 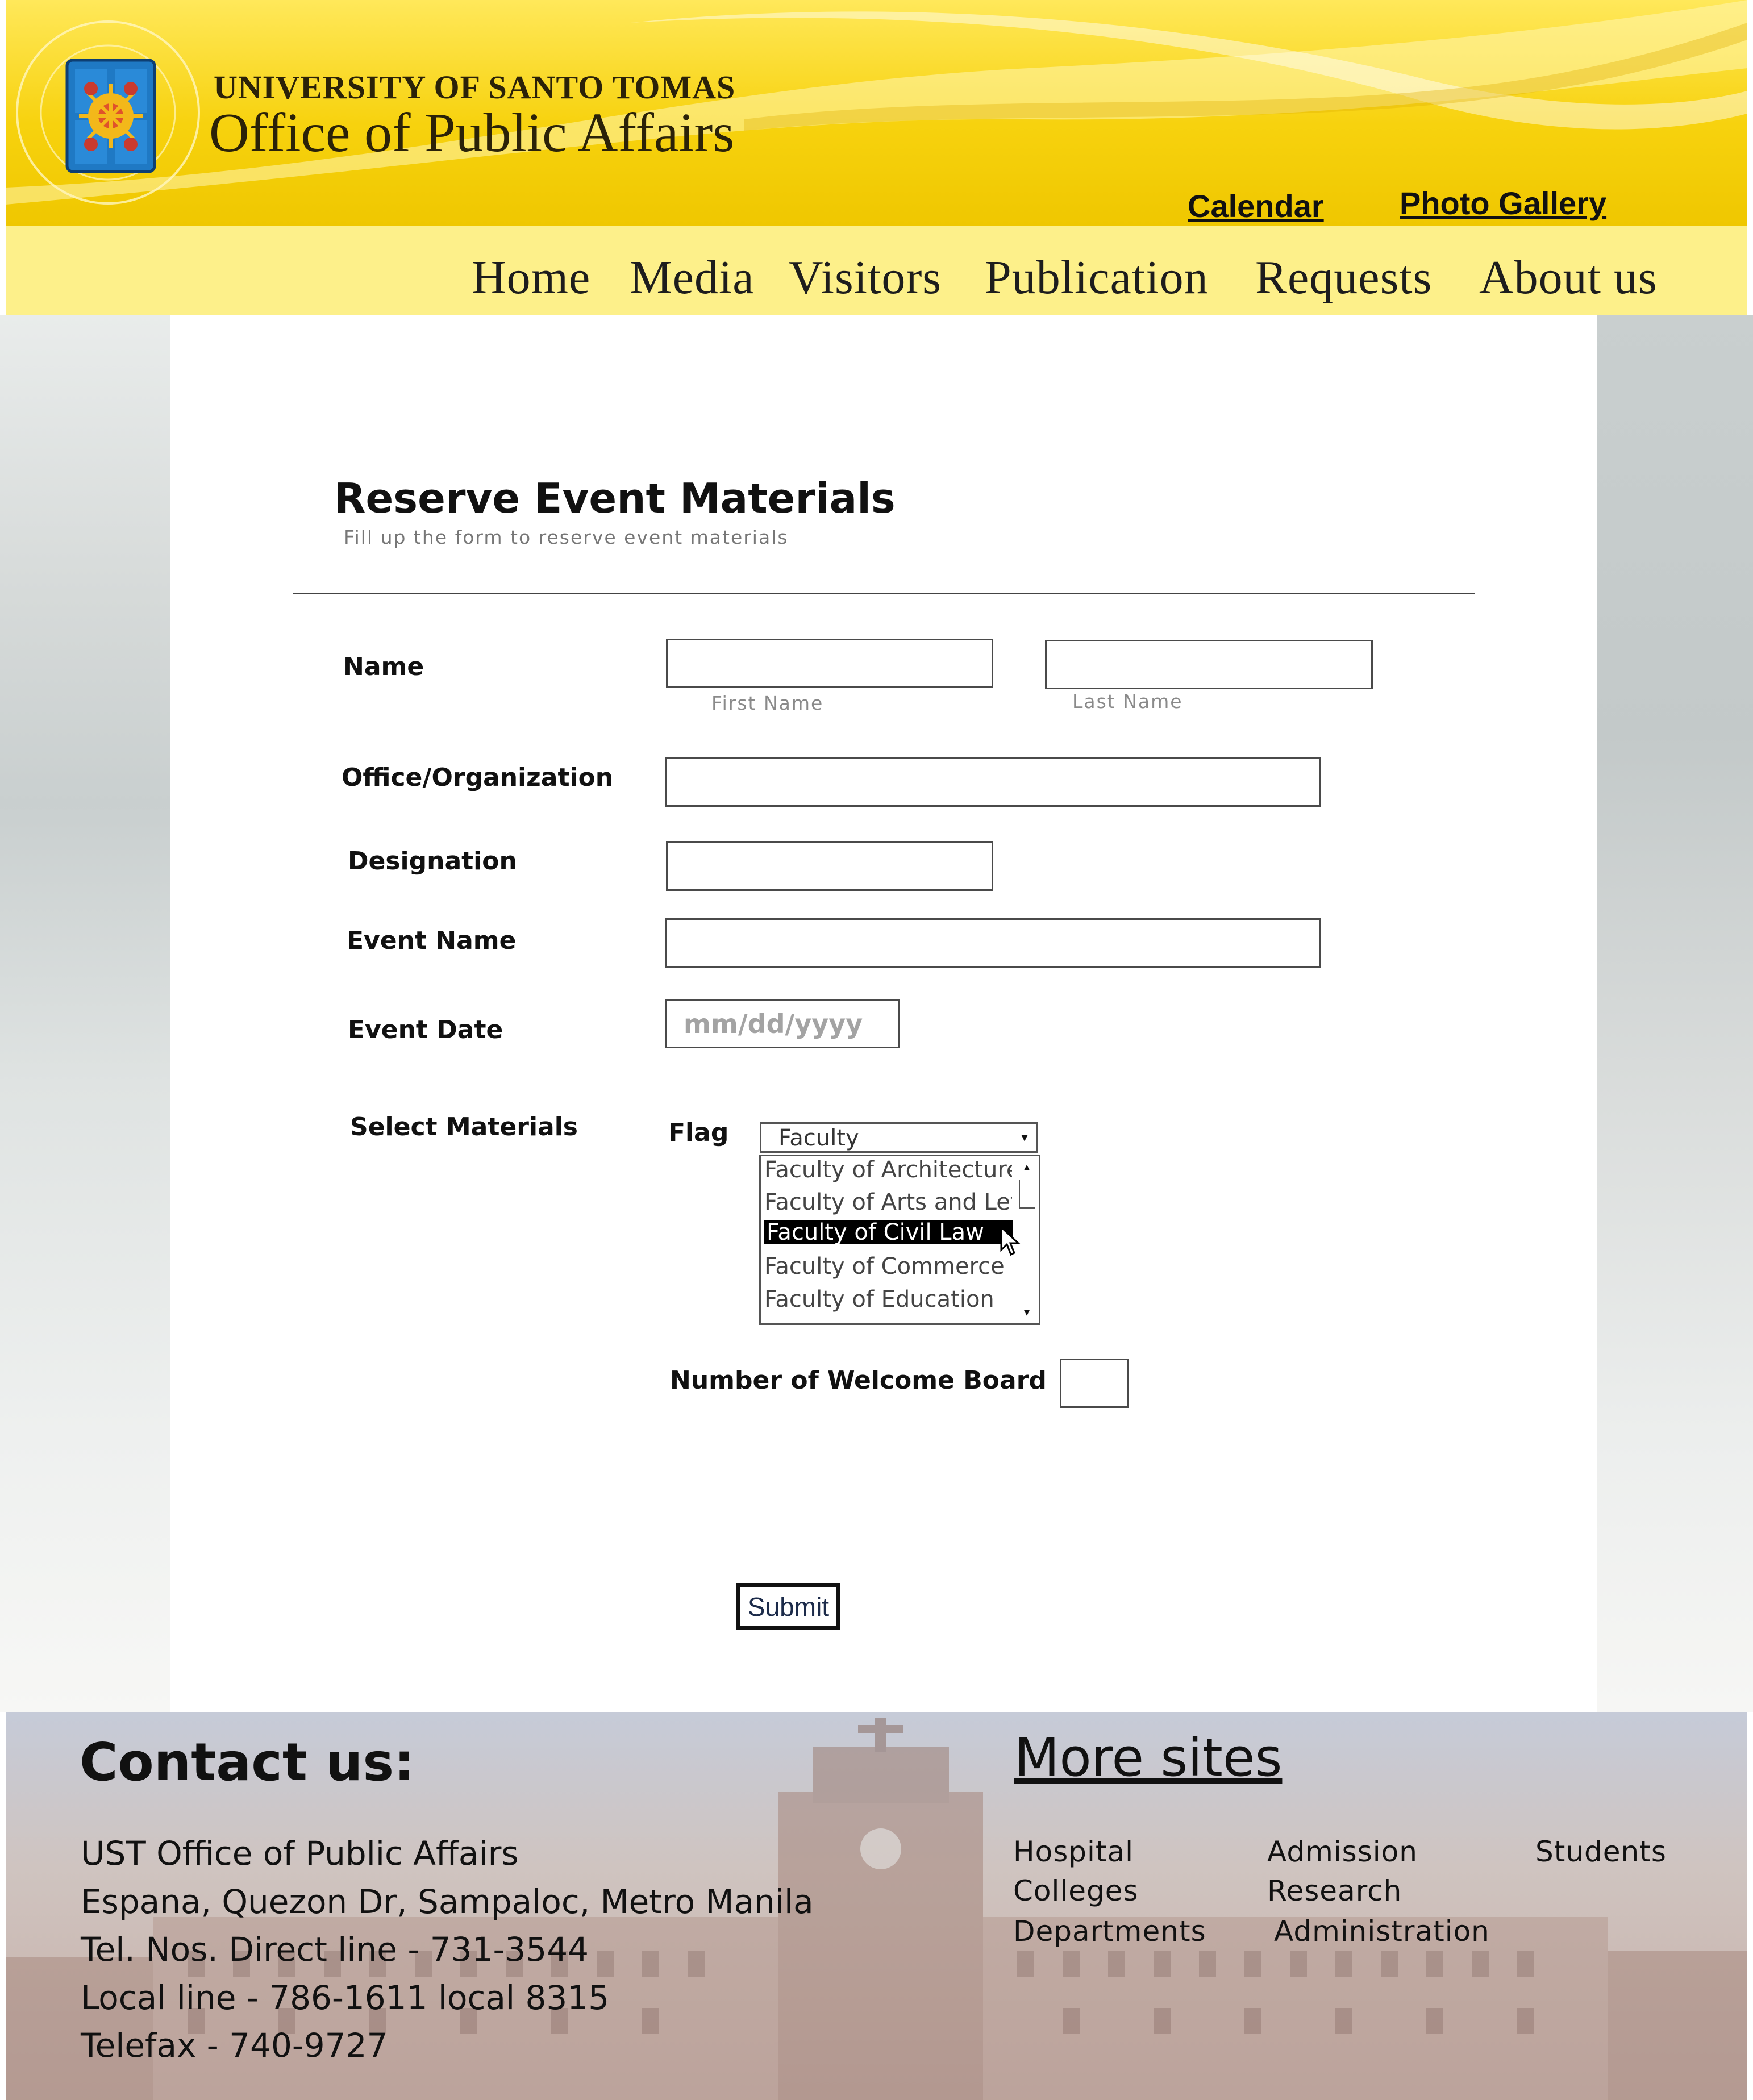 What do you see at coordinates (887, 1299) in the screenshot?
I see `flag-option: Faculty of Education` at bounding box center [887, 1299].